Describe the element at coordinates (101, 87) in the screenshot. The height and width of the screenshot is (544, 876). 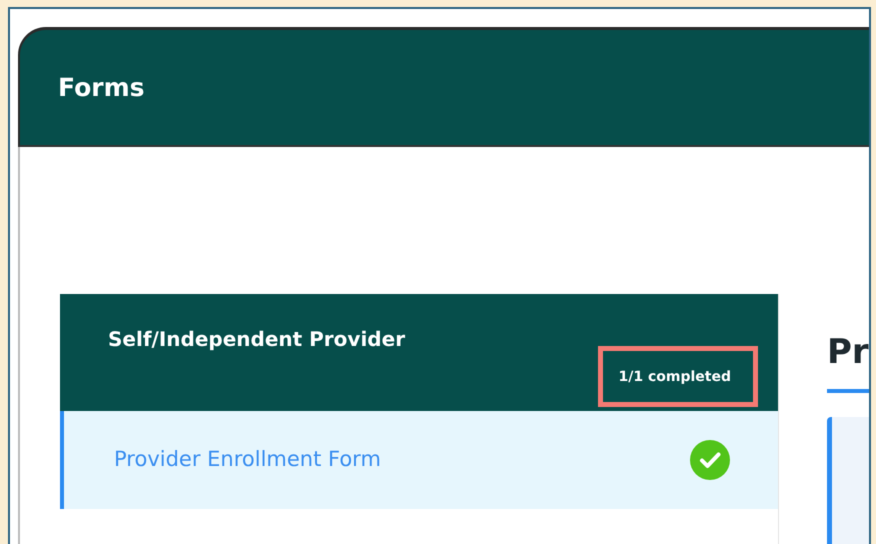
I see `page-title: Forms` at that location.